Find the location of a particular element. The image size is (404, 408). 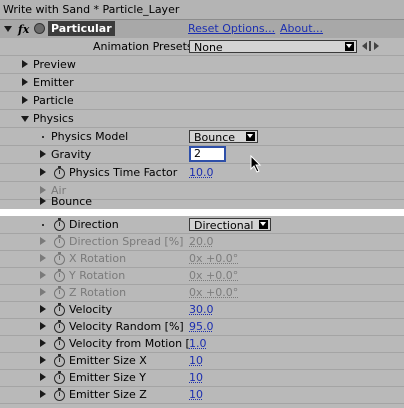

velocity-from-motion-row: Velocity from Motion [ 1.0 is located at coordinates (202, 343).